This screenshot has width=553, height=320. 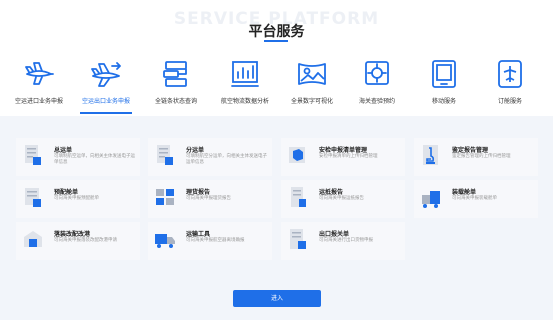 What do you see at coordinates (377, 73) in the screenshot?
I see `inspection-icon` at bounding box center [377, 73].